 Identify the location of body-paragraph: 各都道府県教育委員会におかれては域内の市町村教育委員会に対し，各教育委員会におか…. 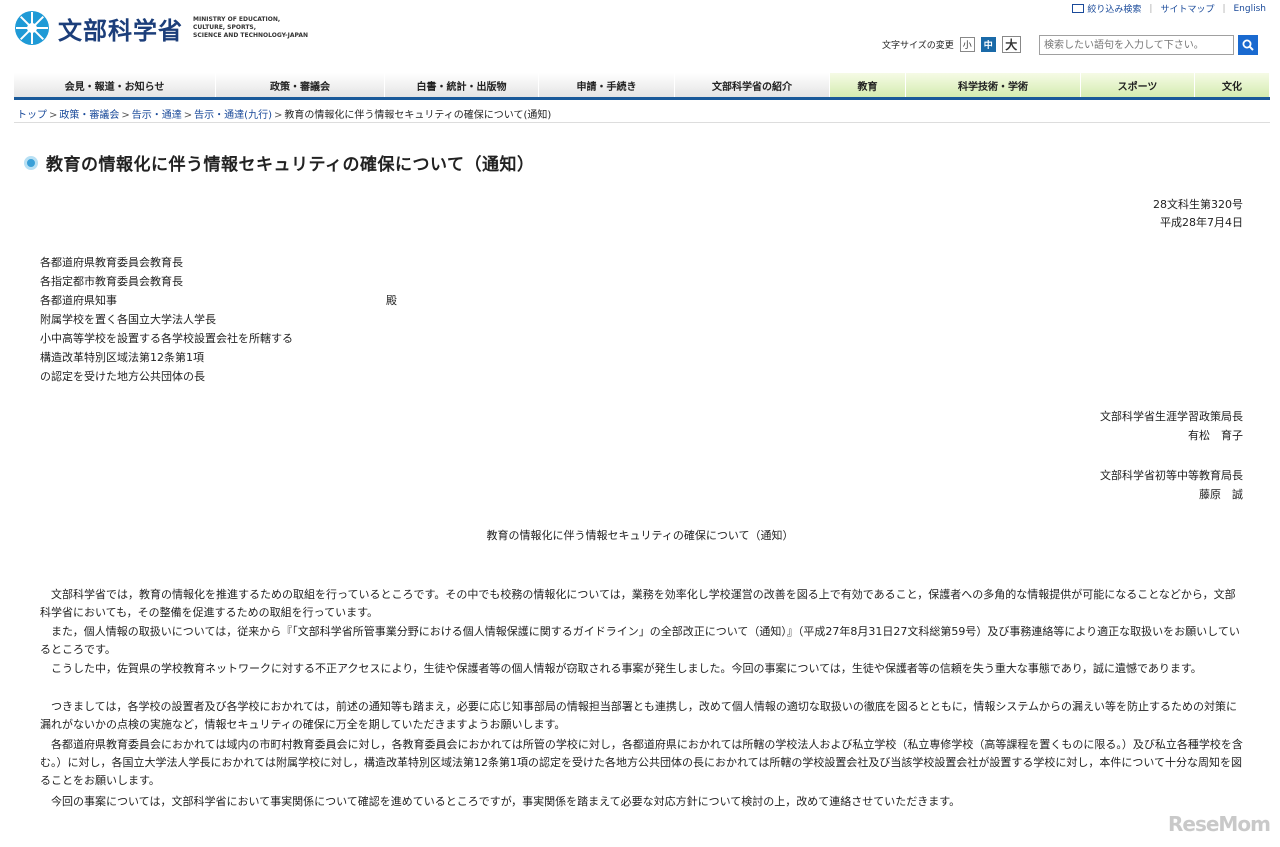
(641, 762).